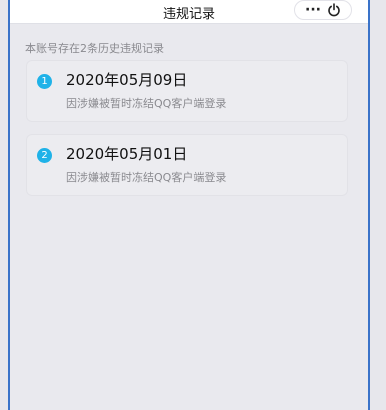 The image size is (386, 410). Describe the element at coordinates (44, 155) in the screenshot. I see `record-index-badge: 2` at that location.